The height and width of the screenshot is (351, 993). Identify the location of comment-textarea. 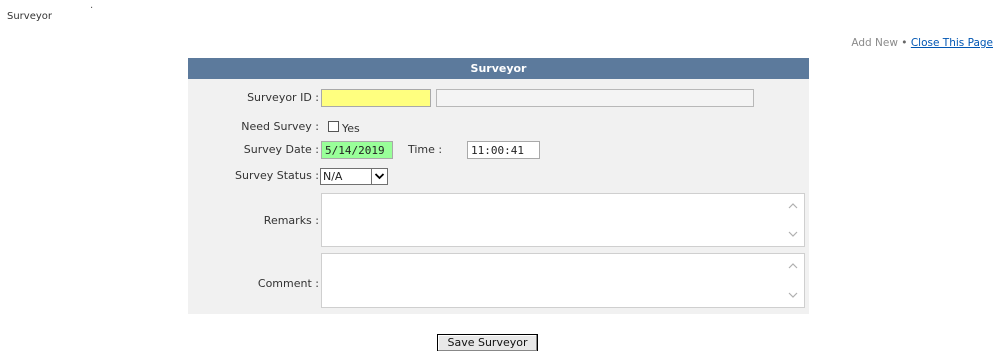
(563, 280).